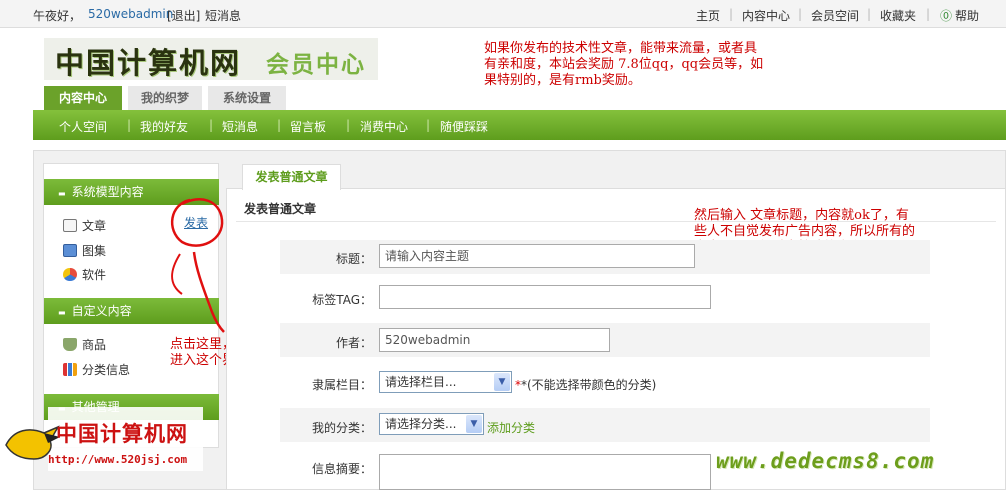 The image size is (1006, 490). Describe the element at coordinates (341, 428) in the screenshot. I see `category-label: 我的分类：` at that location.